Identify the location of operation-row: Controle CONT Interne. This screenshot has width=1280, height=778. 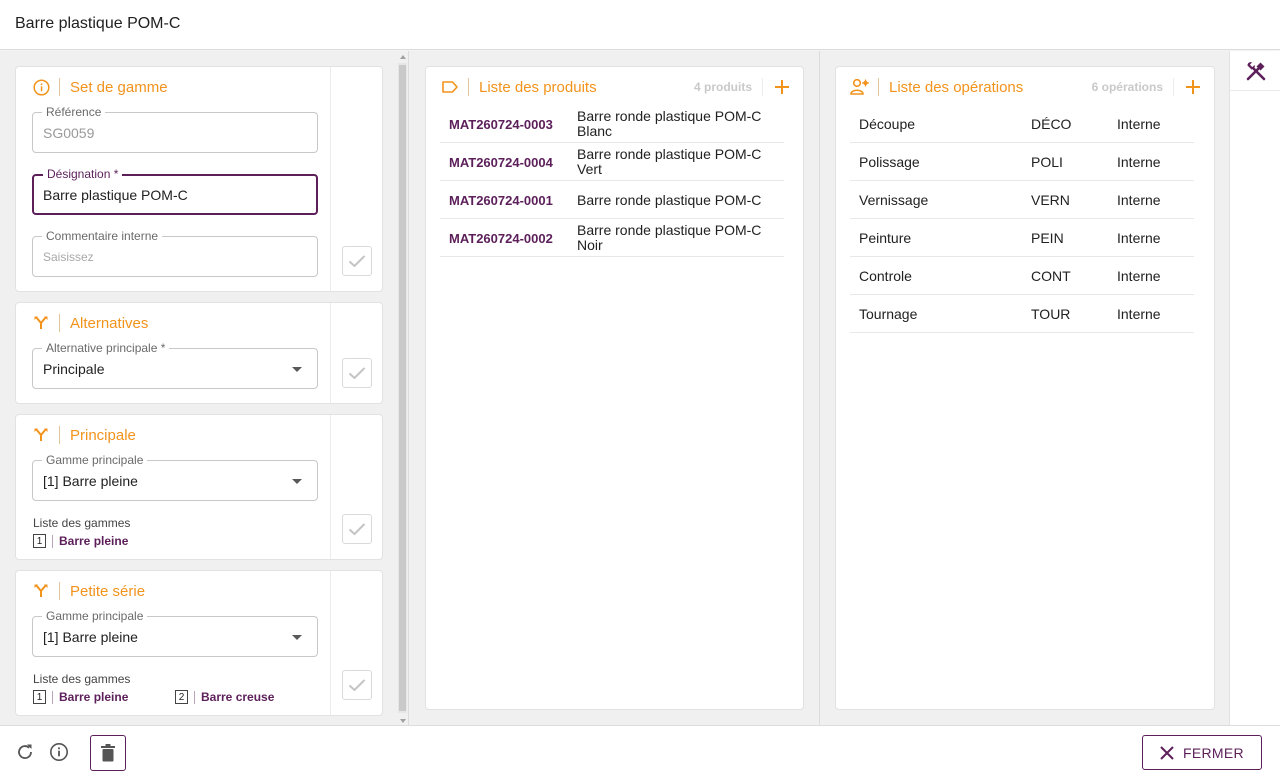
(1022, 276).